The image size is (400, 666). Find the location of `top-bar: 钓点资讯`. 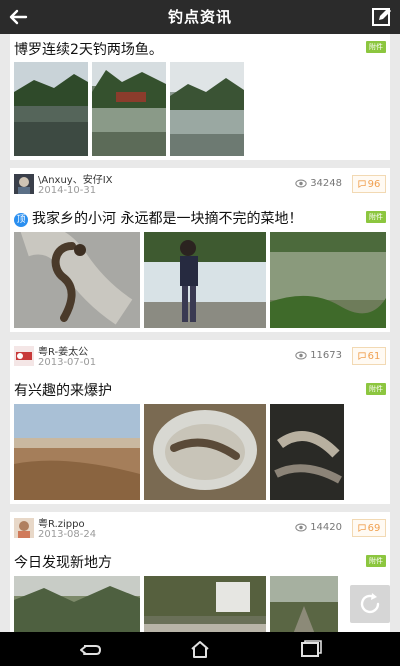

top-bar: 钓点资讯 is located at coordinates (200, 17).